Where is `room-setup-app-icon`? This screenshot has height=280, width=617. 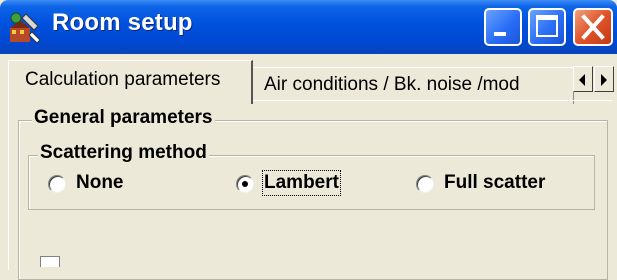 room-setup-app-icon is located at coordinates (25, 28).